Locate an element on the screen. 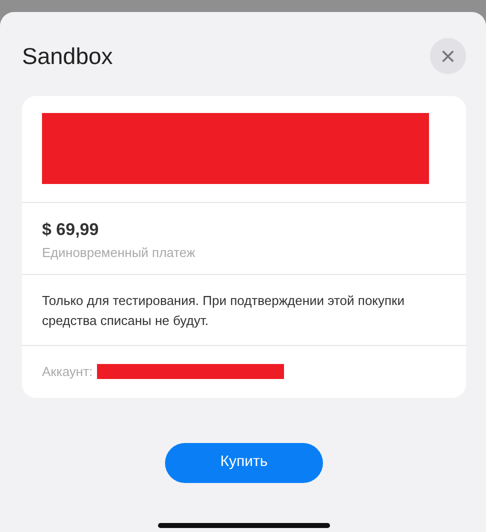 Image resolution: width=486 pixels, height=532 pixels. buy-button: Купить is located at coordinates (244, 462).